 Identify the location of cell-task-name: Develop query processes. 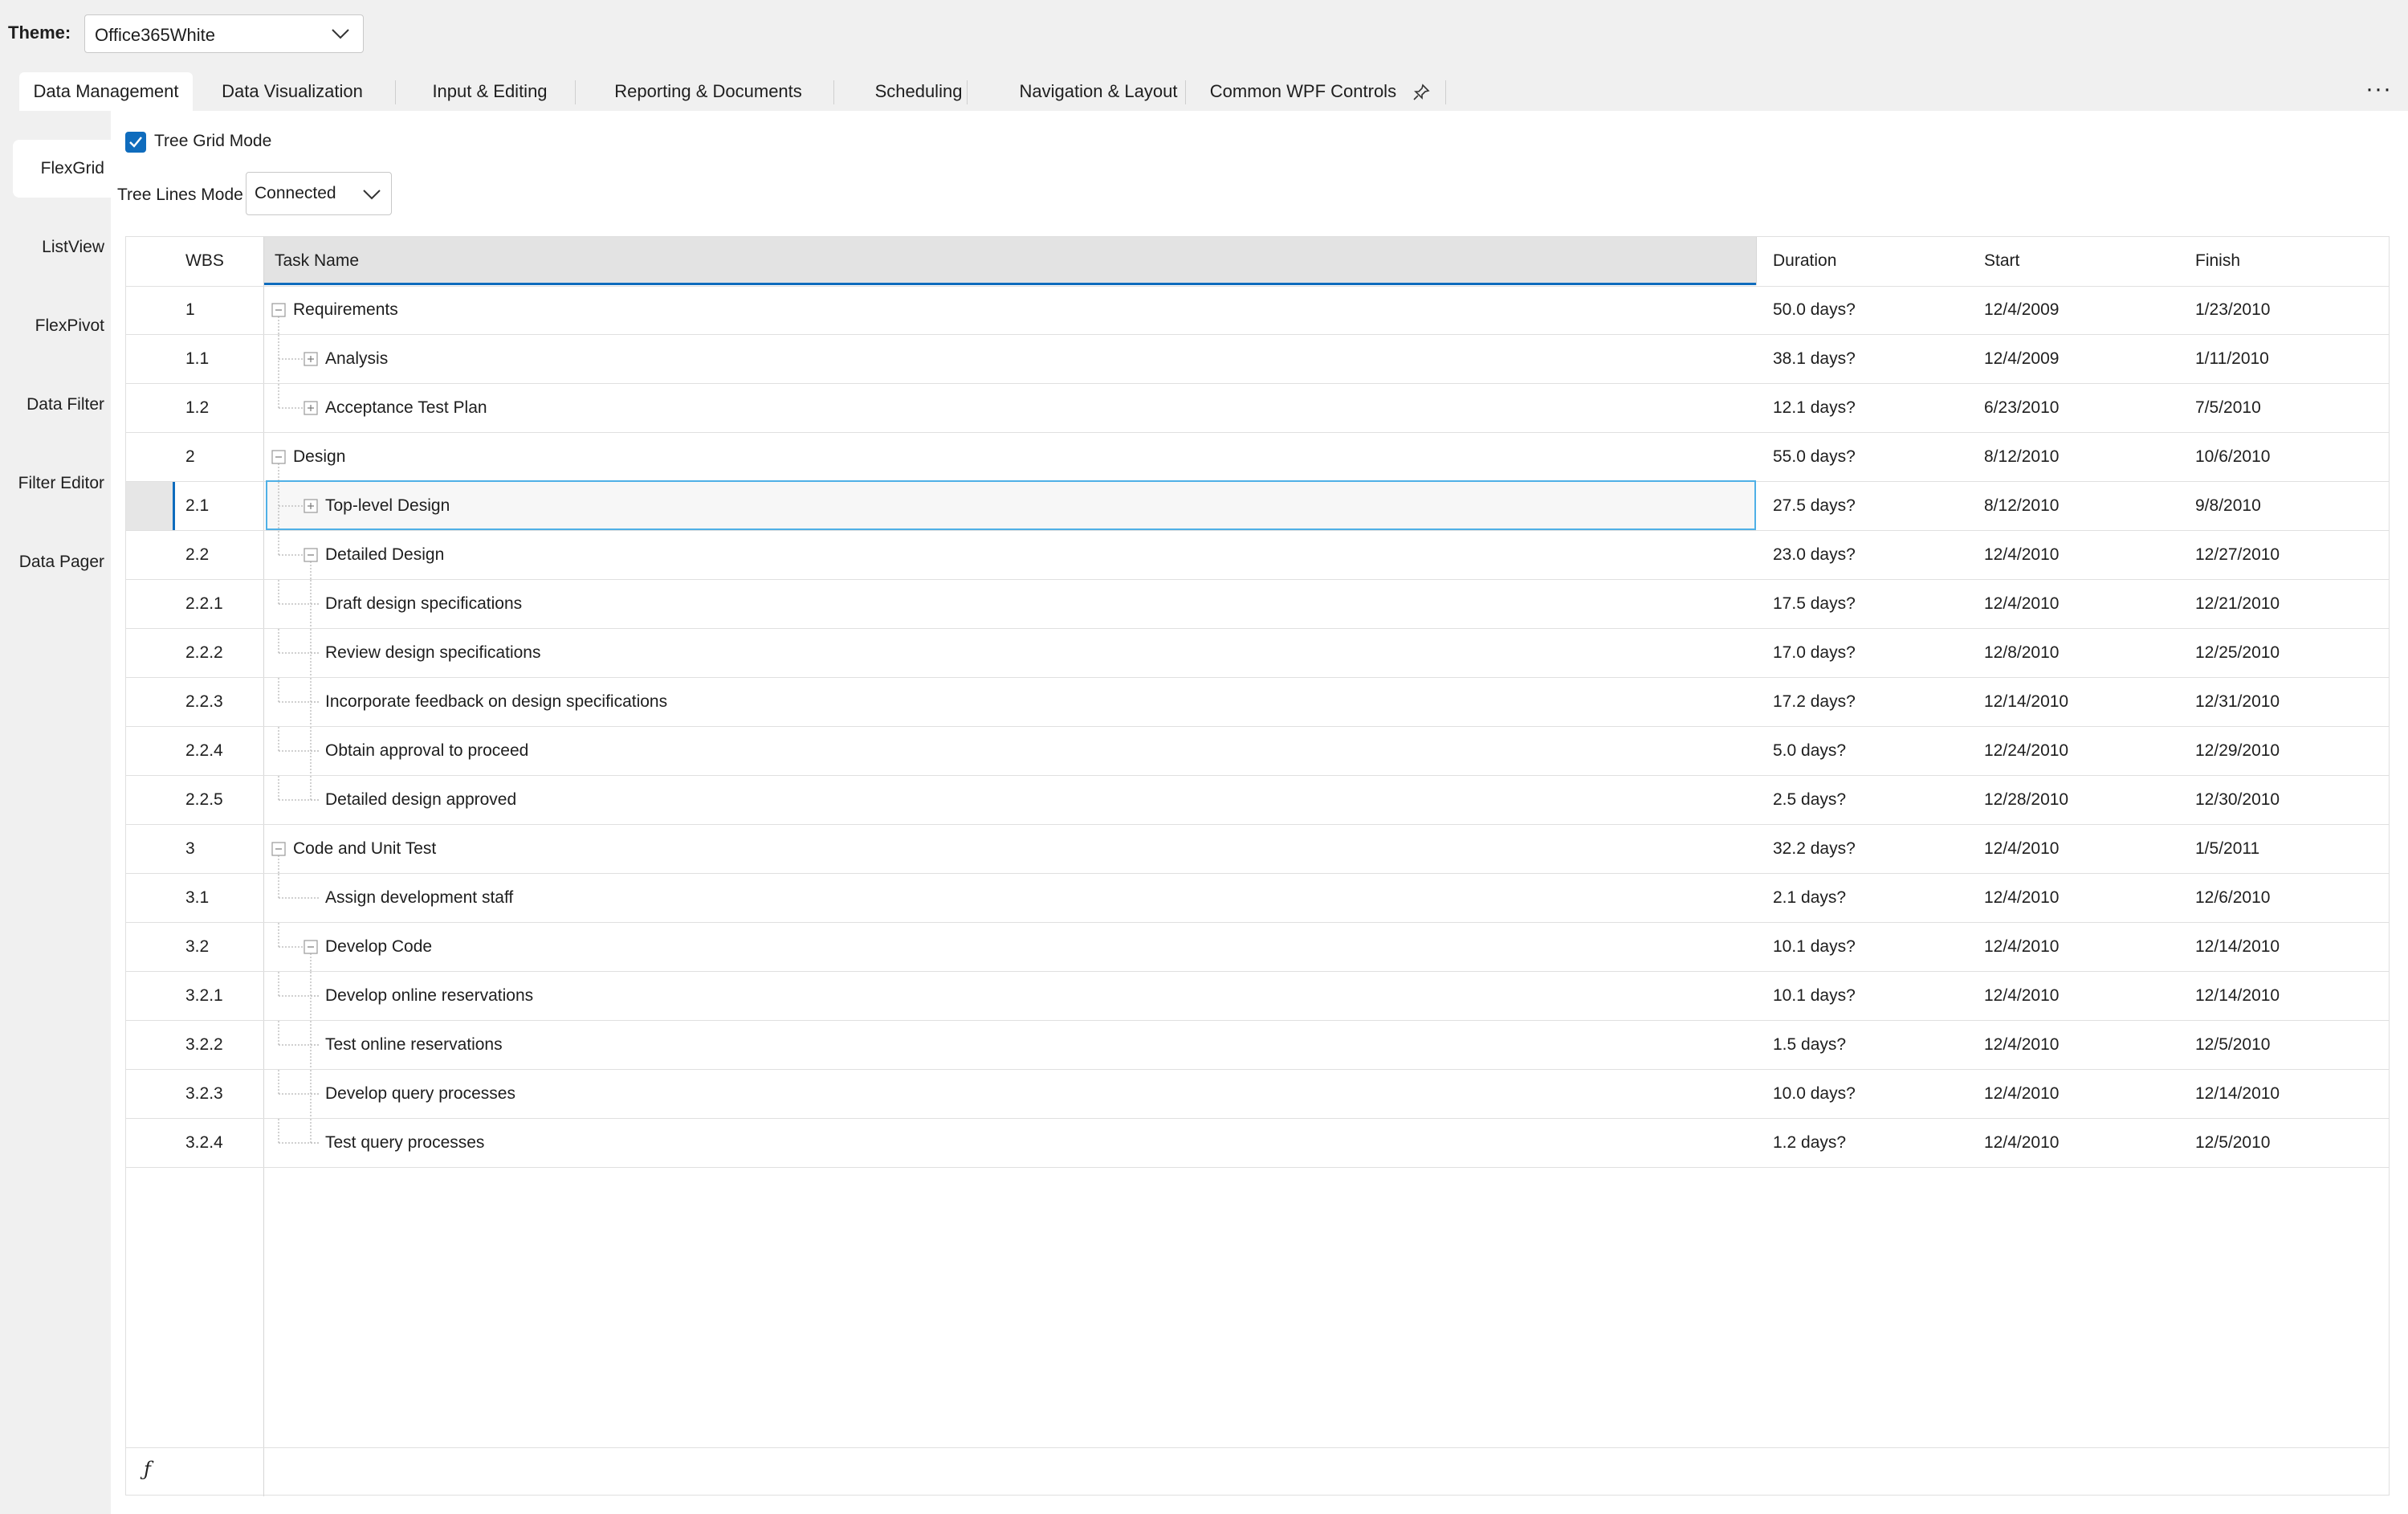
(420, 1094).